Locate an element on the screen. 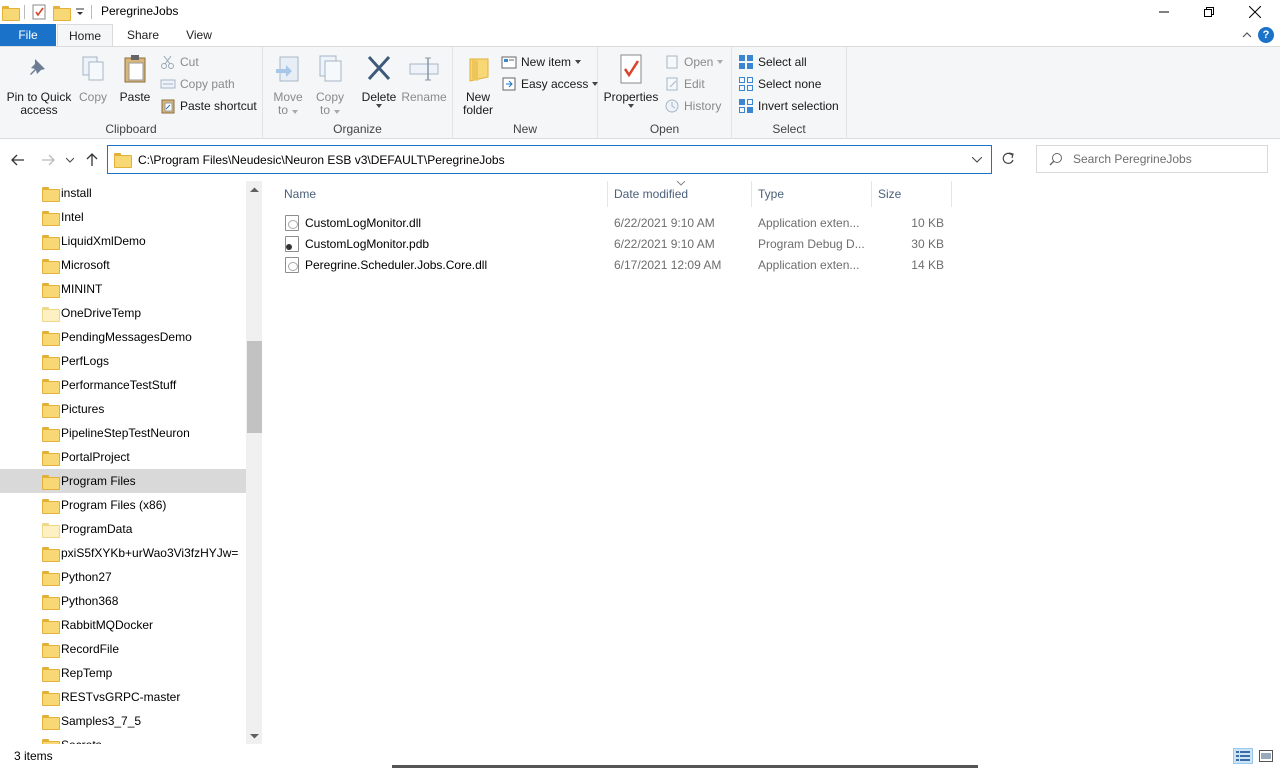 The image size is (1280, 768). select-none-button: Select none is located at coordinates (779, 84).